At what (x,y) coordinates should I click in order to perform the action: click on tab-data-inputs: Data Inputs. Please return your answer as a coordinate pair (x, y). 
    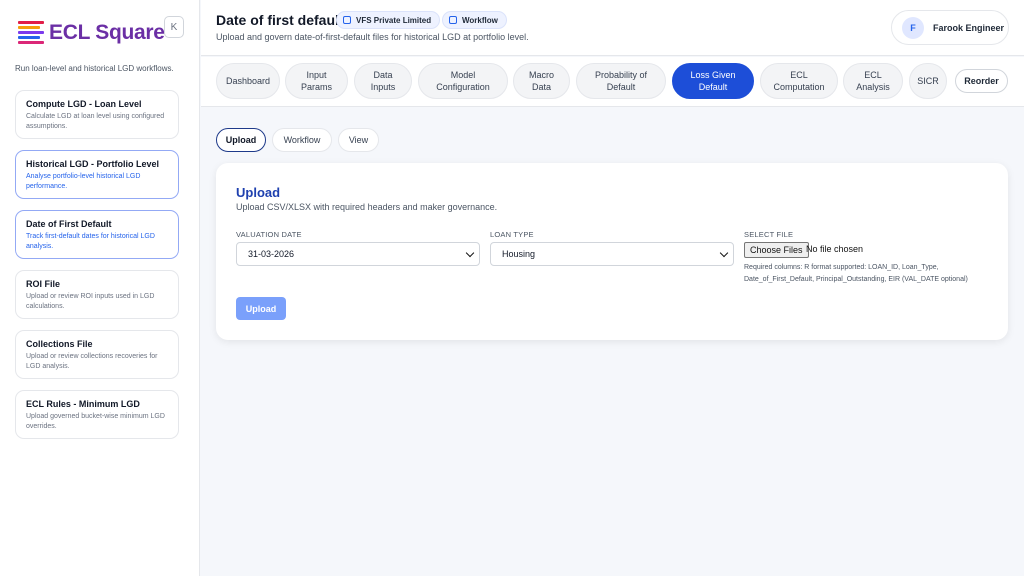
    Looking at the image, I should click on (383, 81).